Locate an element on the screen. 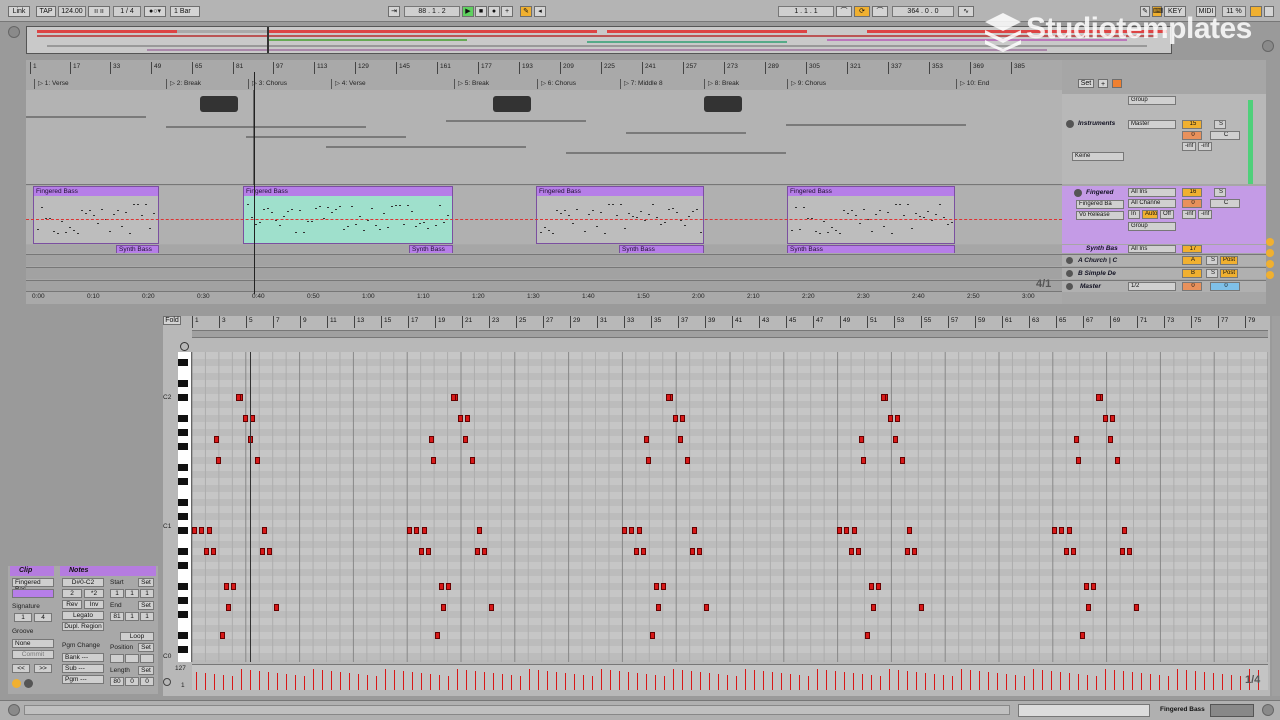 The width and height of the screenshot is (1280, 720). position-beat is located at coordinates (132, 658).